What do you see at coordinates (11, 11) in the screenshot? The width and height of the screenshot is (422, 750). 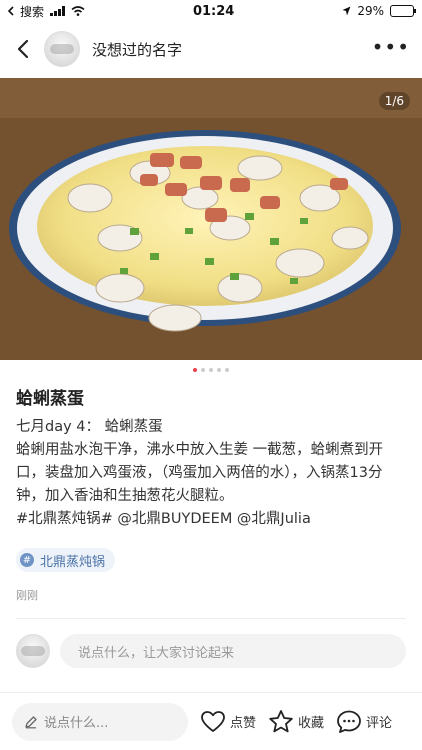 I see `back-arrow-small-icon` at bounding box center [11, 11].